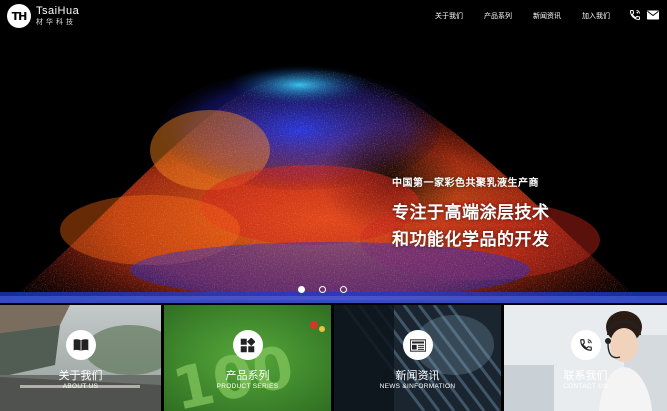  I want to click on book-icon, so click(80, 345).